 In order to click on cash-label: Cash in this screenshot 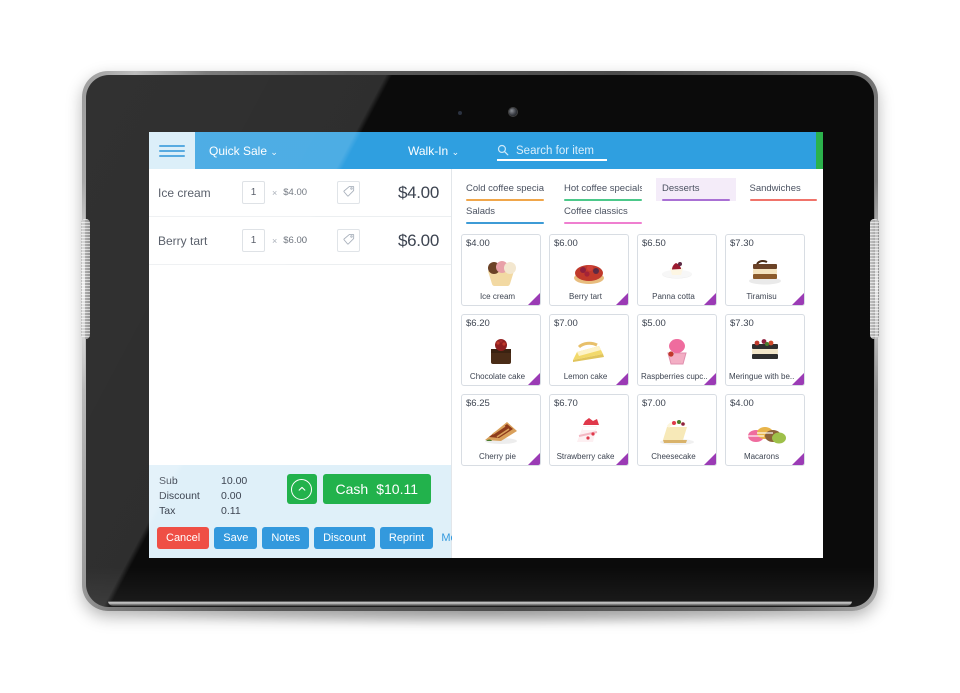, I will do `click(352, 489)`.